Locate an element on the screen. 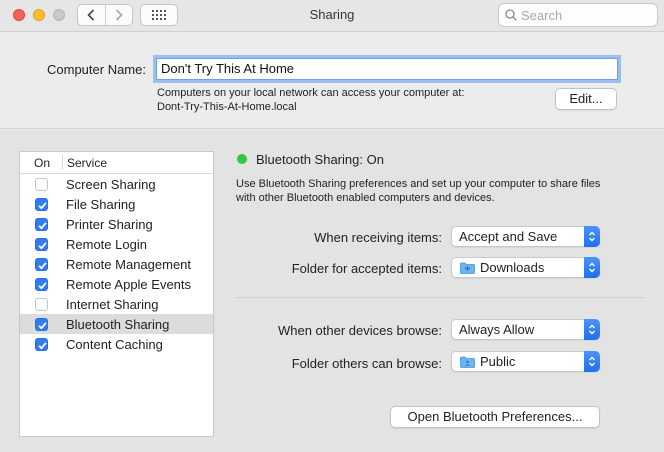  service-name: Content Caching is located at coordinates (114, 344).